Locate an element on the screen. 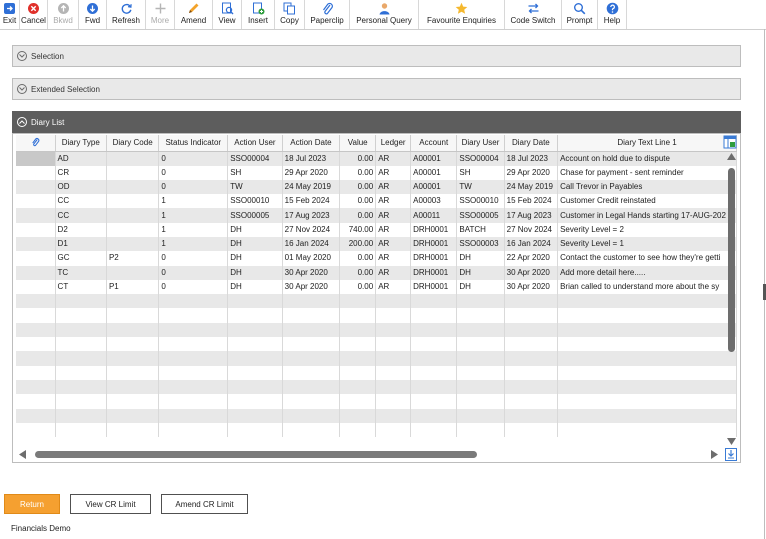  amend-button: Amend is located at coordinates (194, 14).